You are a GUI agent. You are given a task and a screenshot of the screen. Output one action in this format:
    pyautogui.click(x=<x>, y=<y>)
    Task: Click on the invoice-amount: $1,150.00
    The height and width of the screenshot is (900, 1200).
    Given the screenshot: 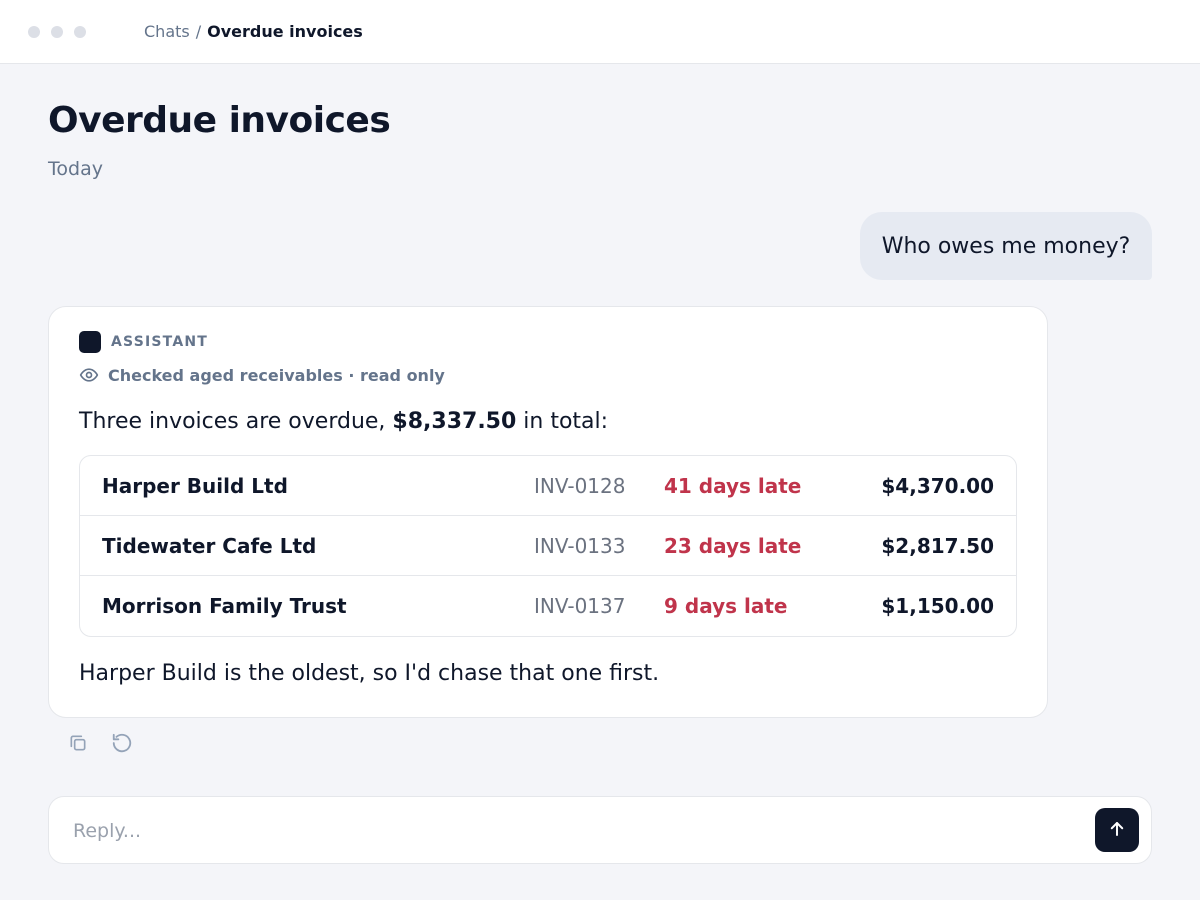 What is the action you would take?
    pyautogui.click(x=937, y=606)
    